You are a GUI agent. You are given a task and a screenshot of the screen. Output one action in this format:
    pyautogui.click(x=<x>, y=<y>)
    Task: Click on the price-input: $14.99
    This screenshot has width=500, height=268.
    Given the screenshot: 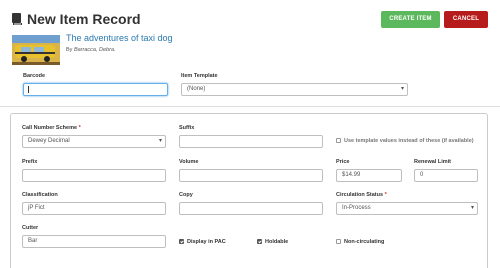 What is the action you would take?
    pyautogui.click(x=369, y=175)
    